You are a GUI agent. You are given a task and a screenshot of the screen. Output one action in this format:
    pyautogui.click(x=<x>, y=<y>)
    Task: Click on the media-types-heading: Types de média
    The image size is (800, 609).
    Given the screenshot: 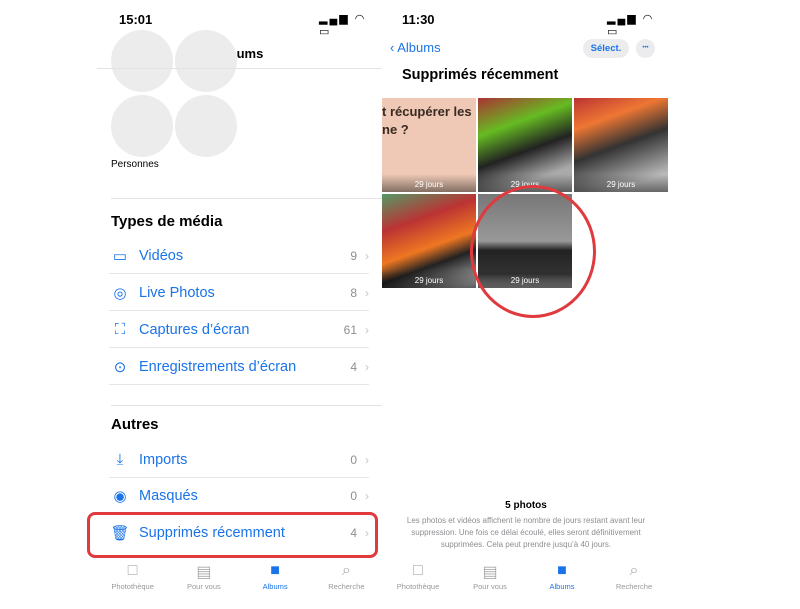 What is the action you would take?
    pyautogui.click(x=167, y=221)
    